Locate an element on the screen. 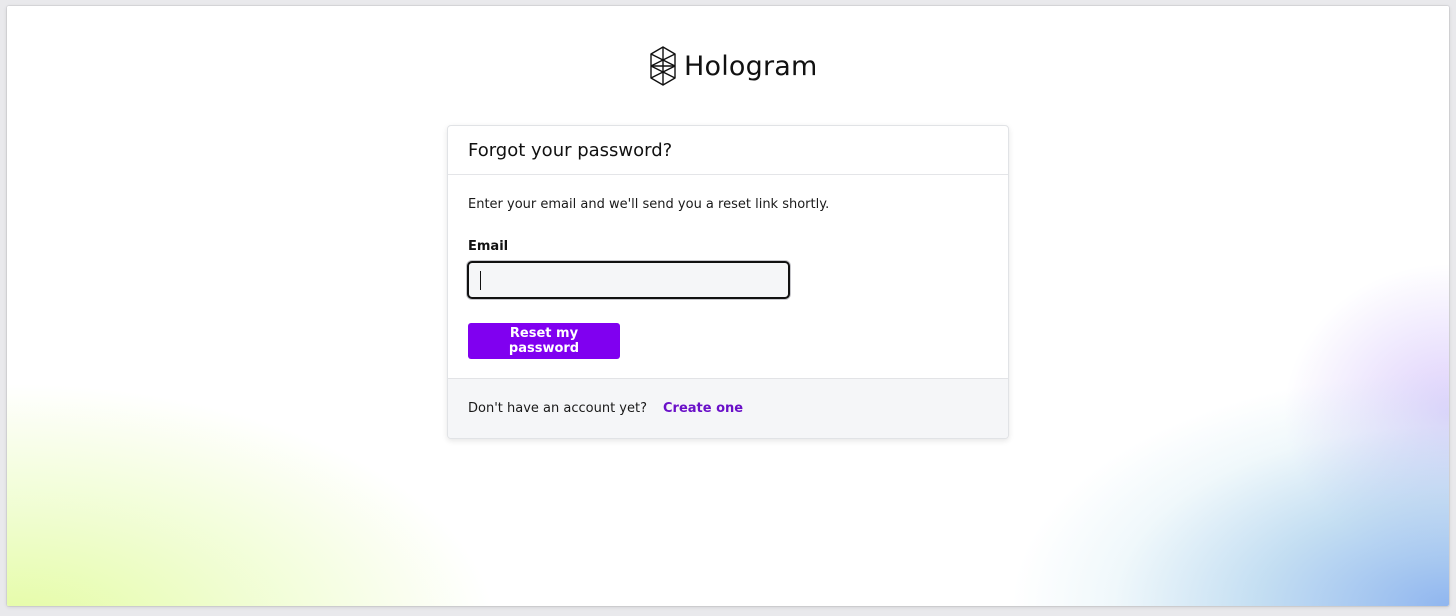  reset-password-button: Reset my password is located at coordinates (544, 341).